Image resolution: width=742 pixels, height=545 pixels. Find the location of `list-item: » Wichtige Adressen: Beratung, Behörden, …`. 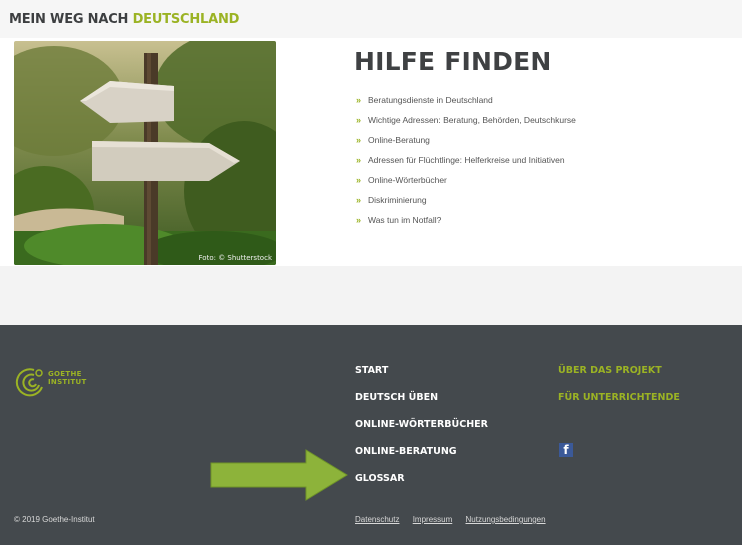

list-item: » Wichtige Adressen: Beratung, Behörden, … is located at coordinates (466, 120).